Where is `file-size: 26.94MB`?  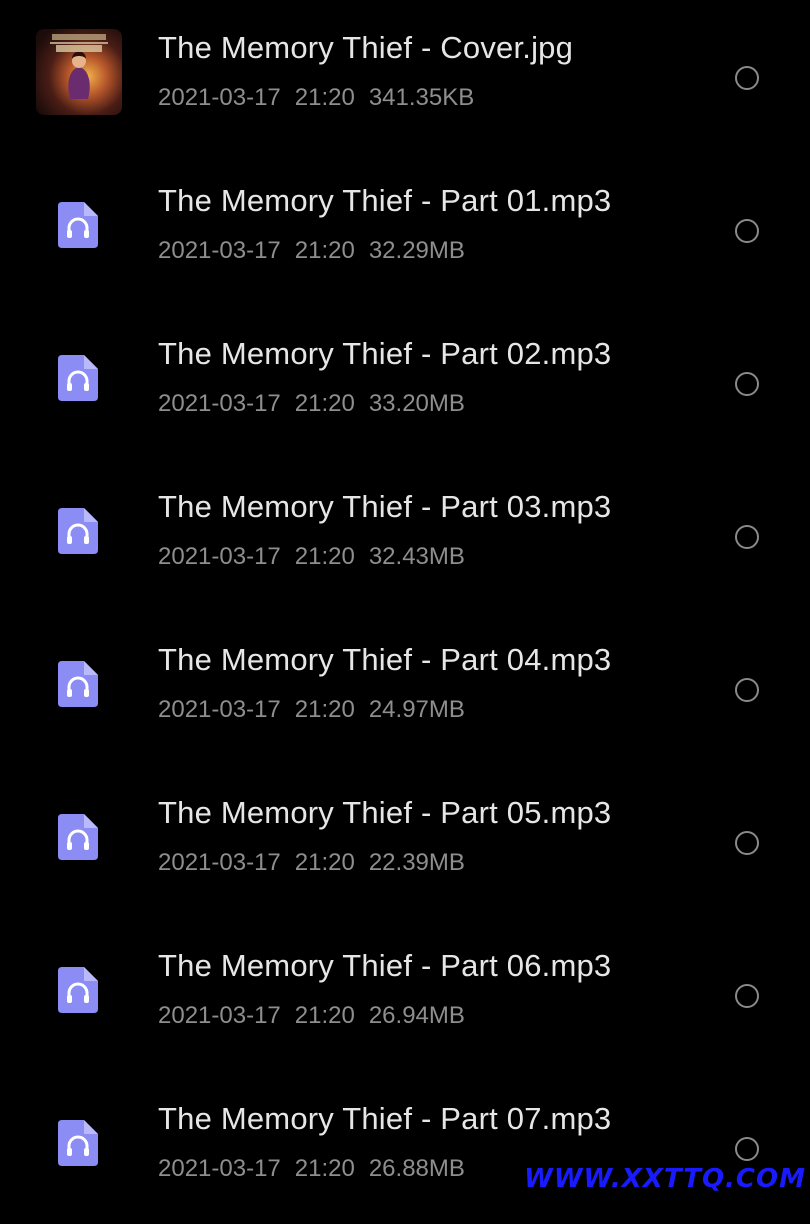
file-size: 26.94MB is located at coordinates (416, 1015).